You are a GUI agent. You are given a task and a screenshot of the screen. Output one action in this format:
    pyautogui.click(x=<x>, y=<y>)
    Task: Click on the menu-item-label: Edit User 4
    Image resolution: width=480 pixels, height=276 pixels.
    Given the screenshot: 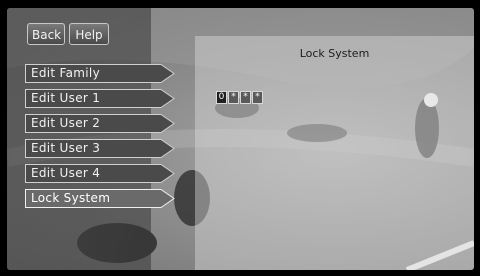 What is the action you would take?
    pyautogui.click(x=66, y=173)
    